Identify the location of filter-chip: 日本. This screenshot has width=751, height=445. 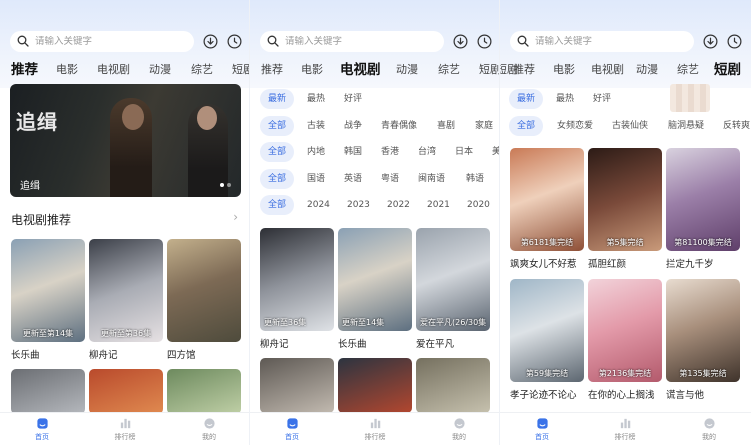
(464, 152).